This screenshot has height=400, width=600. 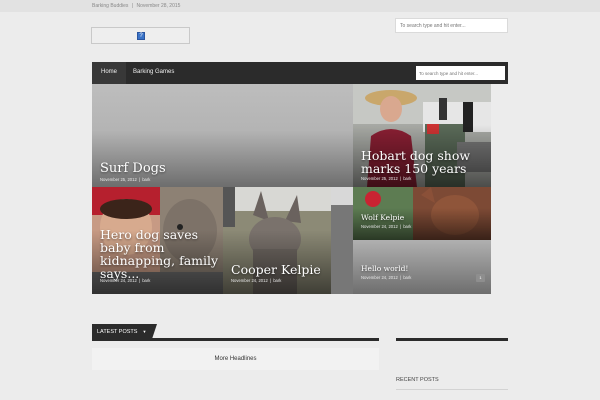 I want to click on tile-title: Hello world!, so click(x=384, y=269).